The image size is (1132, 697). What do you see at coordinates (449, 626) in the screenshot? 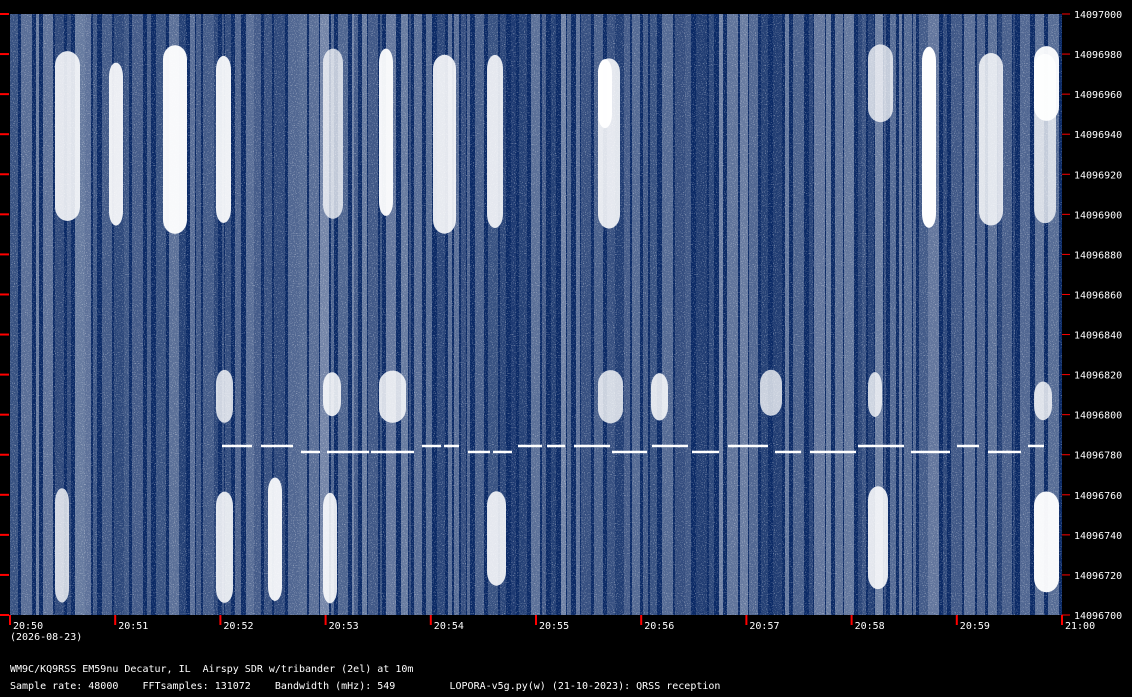
I see `x-tick-label: 20:54` at bounding box center [449, 626].